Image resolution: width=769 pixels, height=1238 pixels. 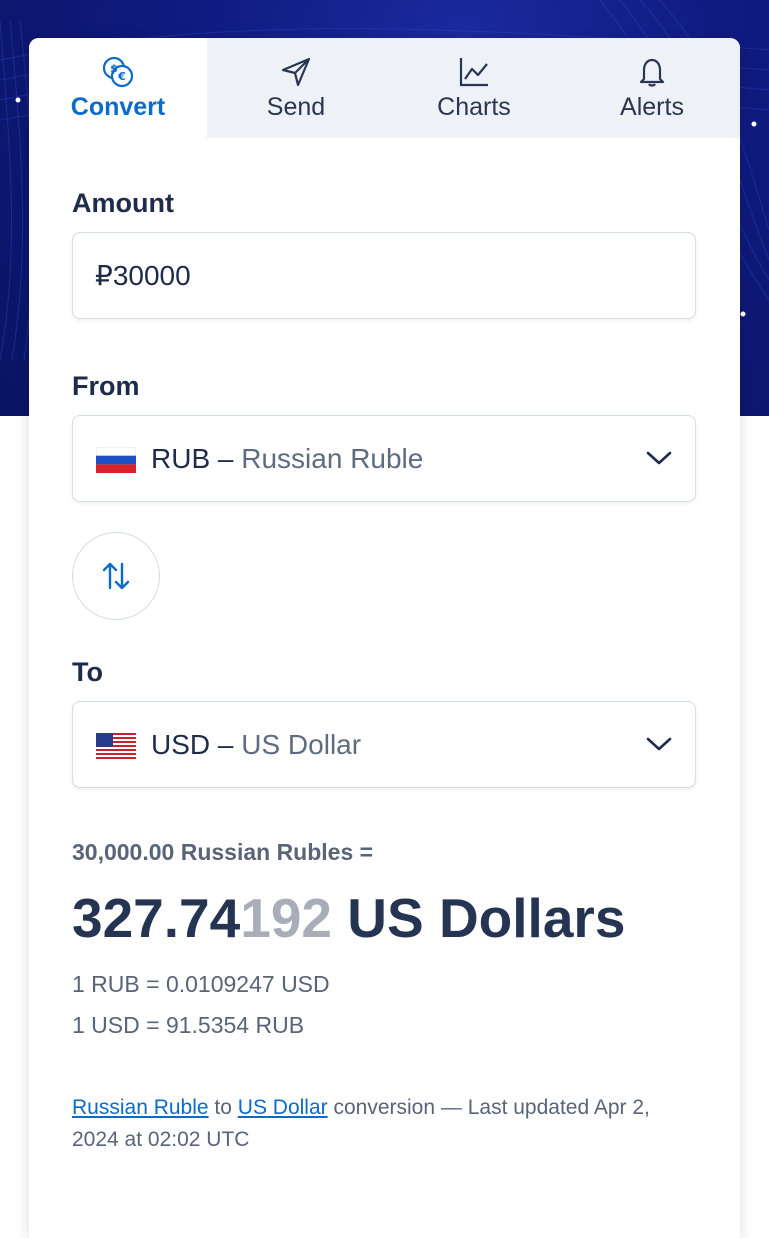 I want to click on from-currency-select: RUB – Russian Ruble, so click(x=384, y=458).